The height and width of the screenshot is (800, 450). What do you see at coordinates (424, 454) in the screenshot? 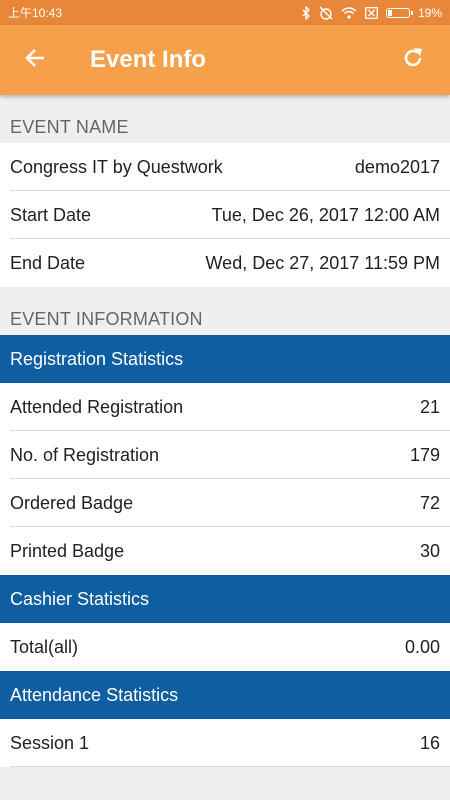
I see `row-value: 179` at bounding box center [424, 454].